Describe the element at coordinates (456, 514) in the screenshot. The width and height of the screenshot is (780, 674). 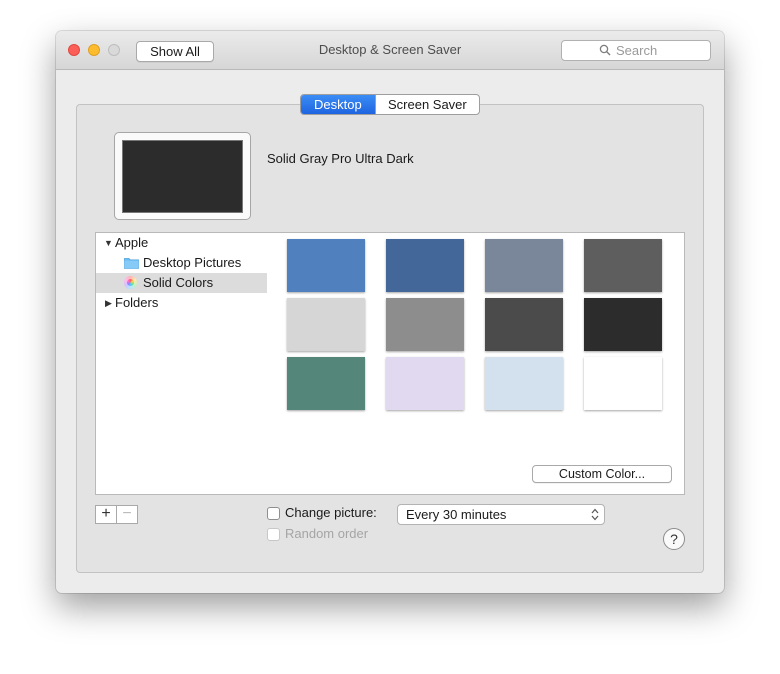
I see `change-interval-value: Every 30 minutes` at that location.